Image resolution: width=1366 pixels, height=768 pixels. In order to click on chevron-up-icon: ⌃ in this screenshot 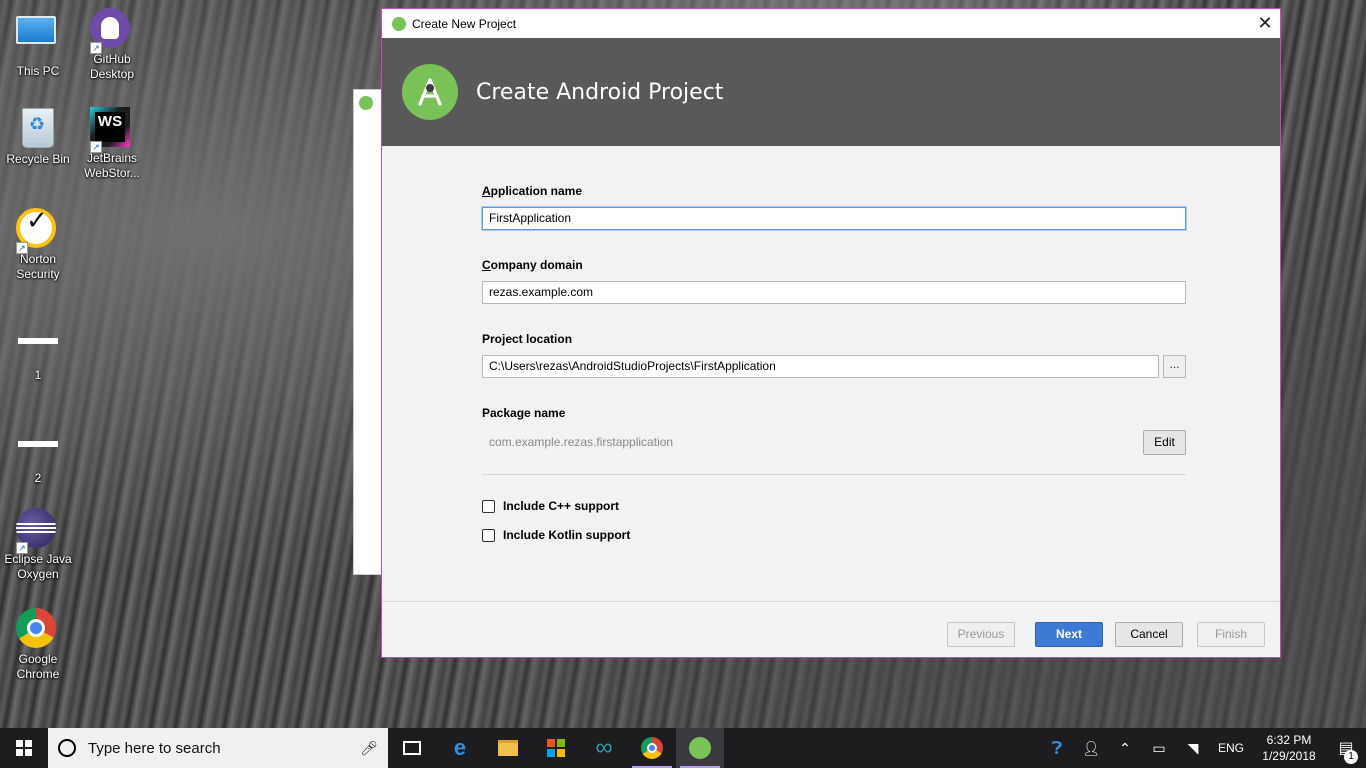, I will do `click(1125, 748)`.